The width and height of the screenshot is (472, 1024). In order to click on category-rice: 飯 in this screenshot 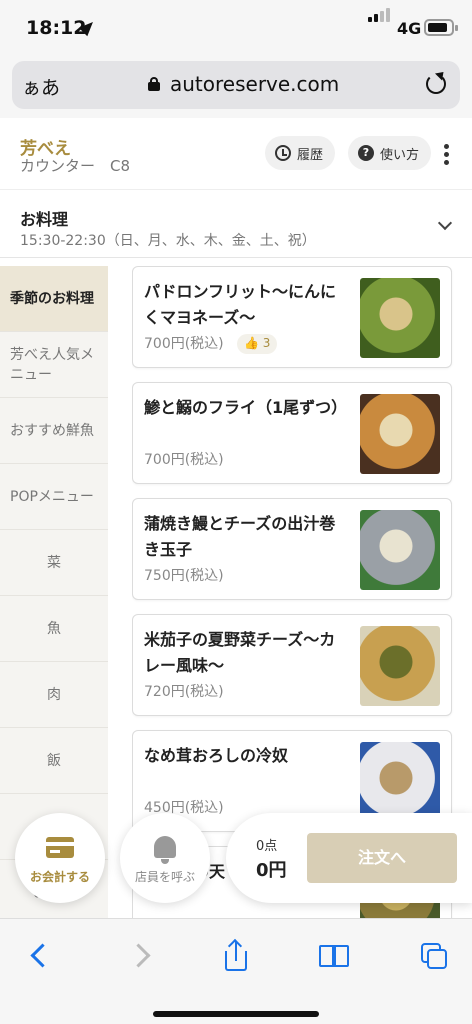, I will do `click(54, 761)`.